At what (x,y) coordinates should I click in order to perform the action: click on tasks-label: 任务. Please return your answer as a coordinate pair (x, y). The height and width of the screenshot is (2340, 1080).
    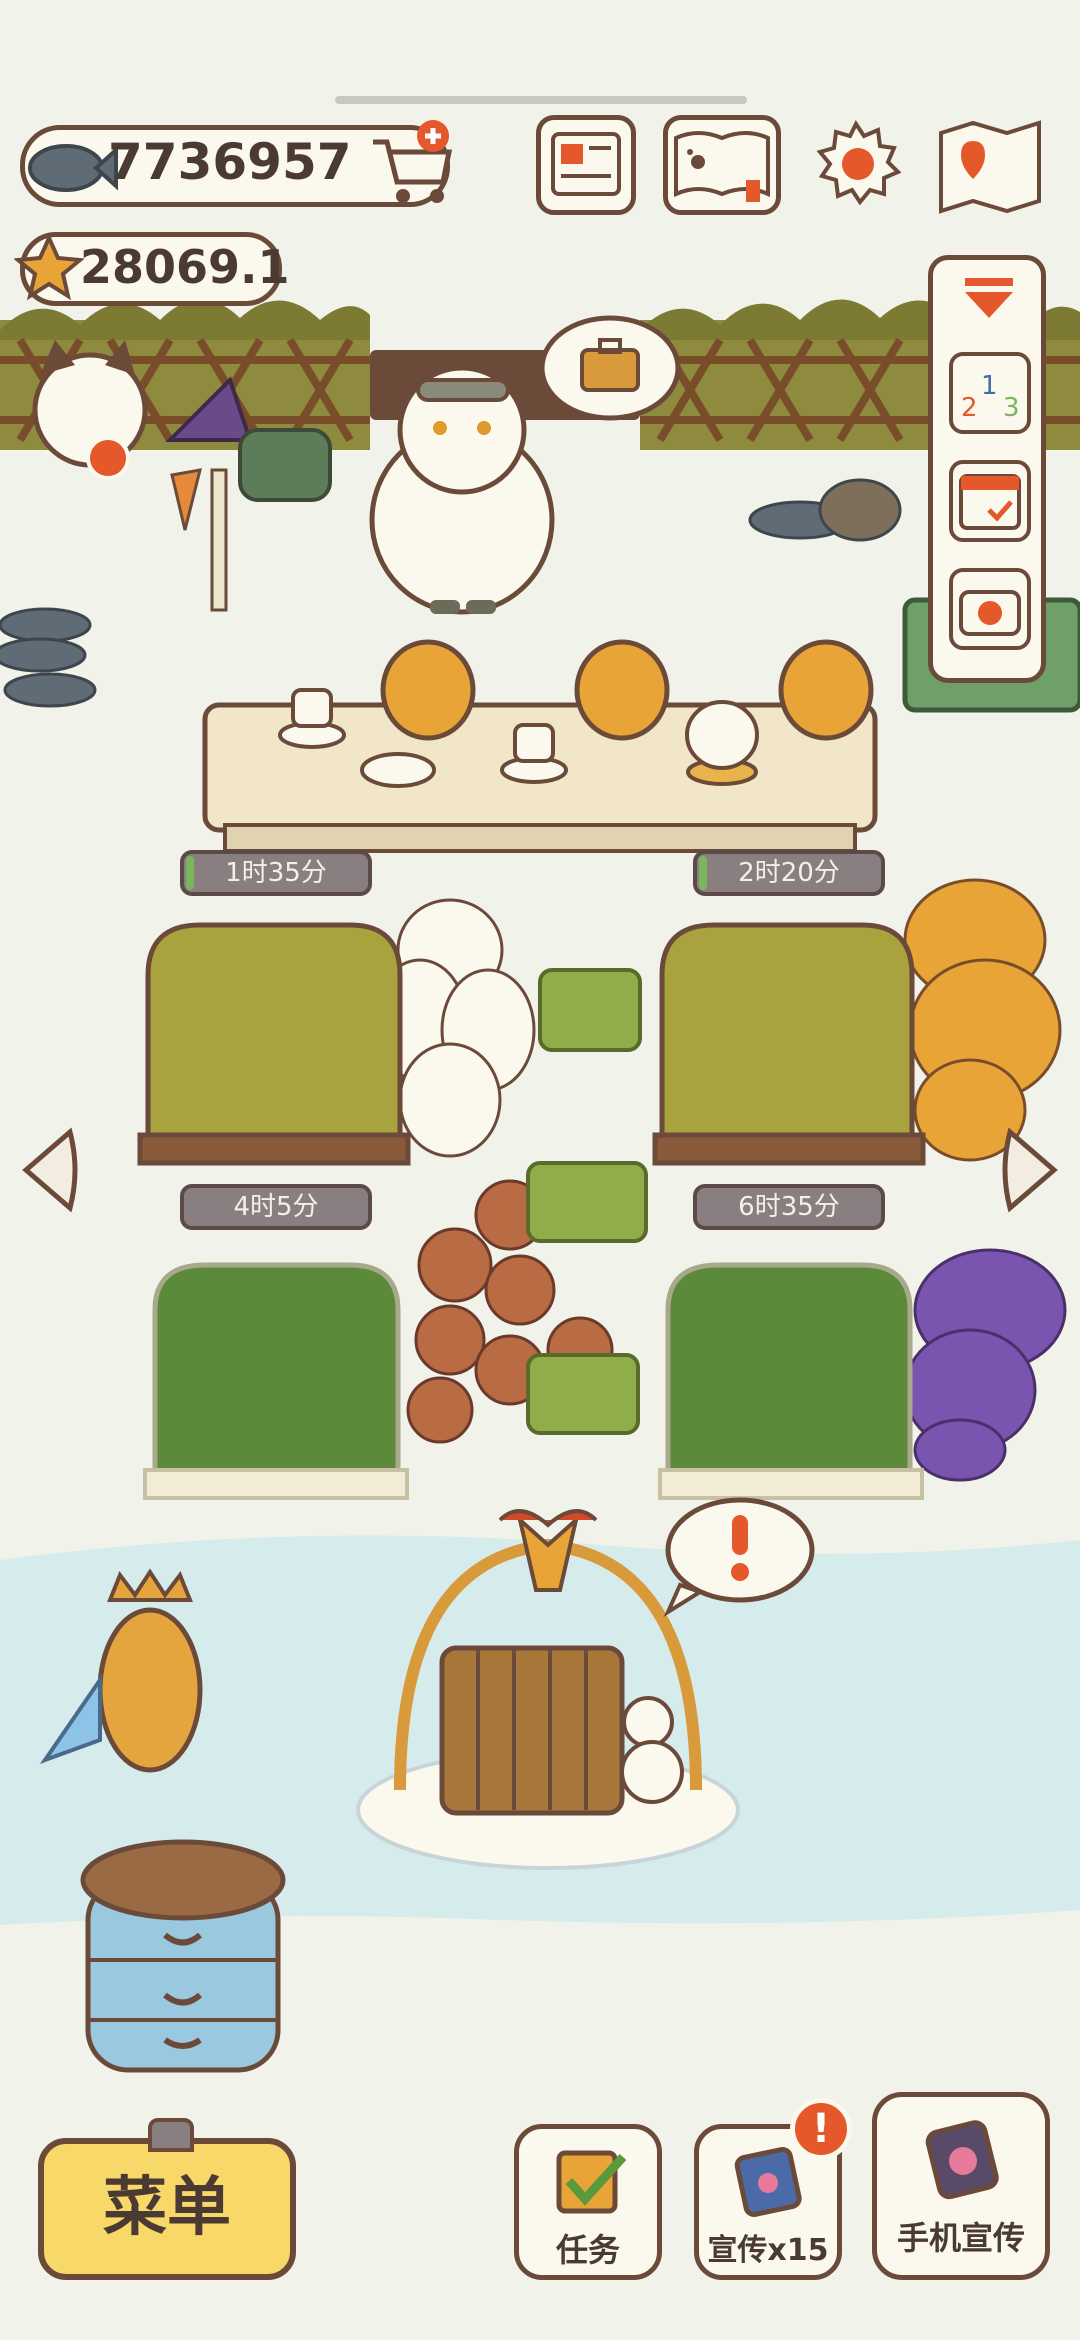
    Looking at the image, I should click on (587, 2250).